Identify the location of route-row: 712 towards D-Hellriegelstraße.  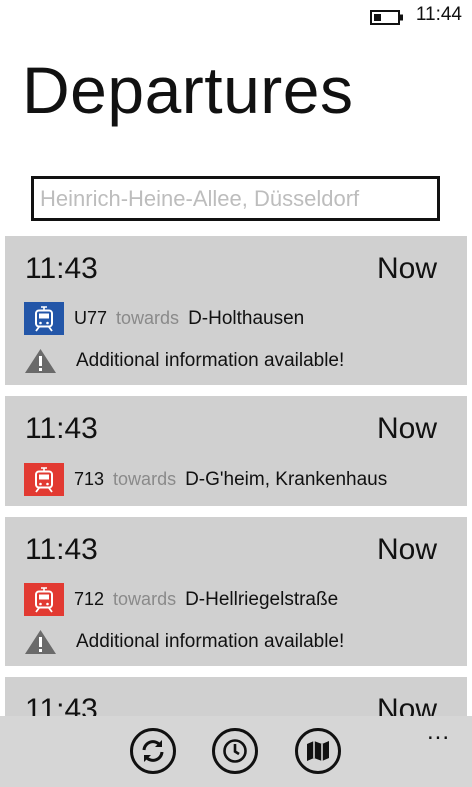
(181, 599).